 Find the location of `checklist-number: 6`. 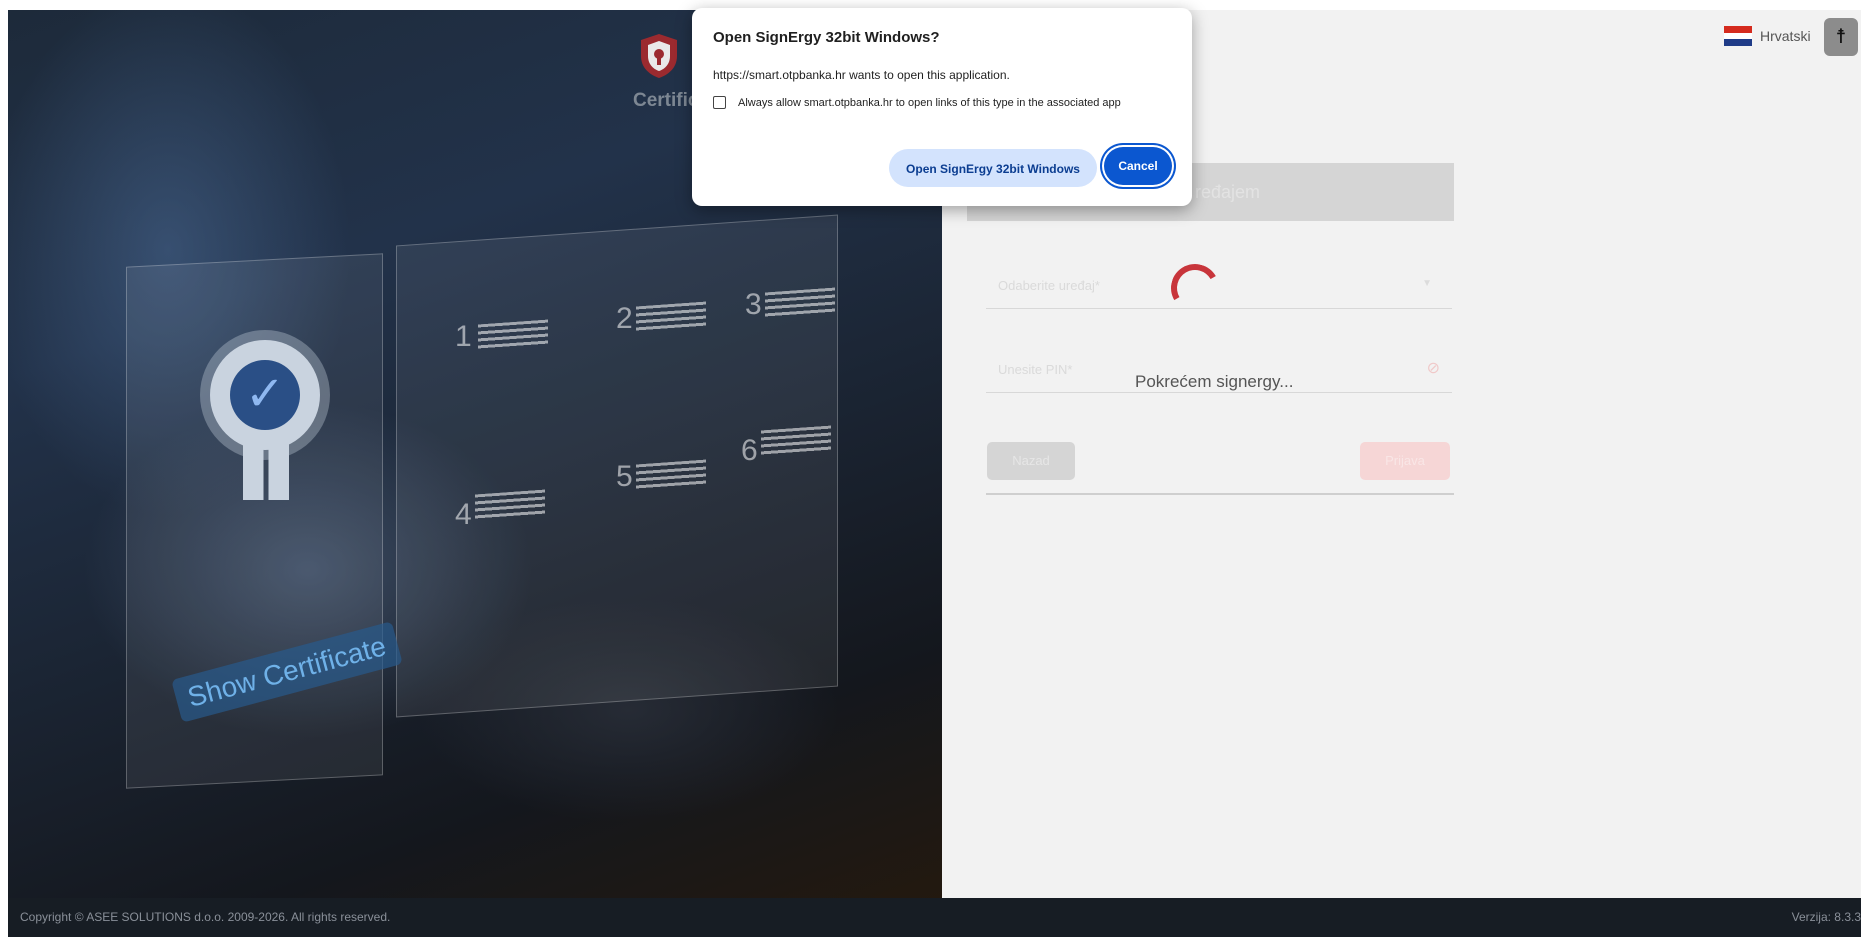

checklist-number: 6 is located at coordinates (749, 450).